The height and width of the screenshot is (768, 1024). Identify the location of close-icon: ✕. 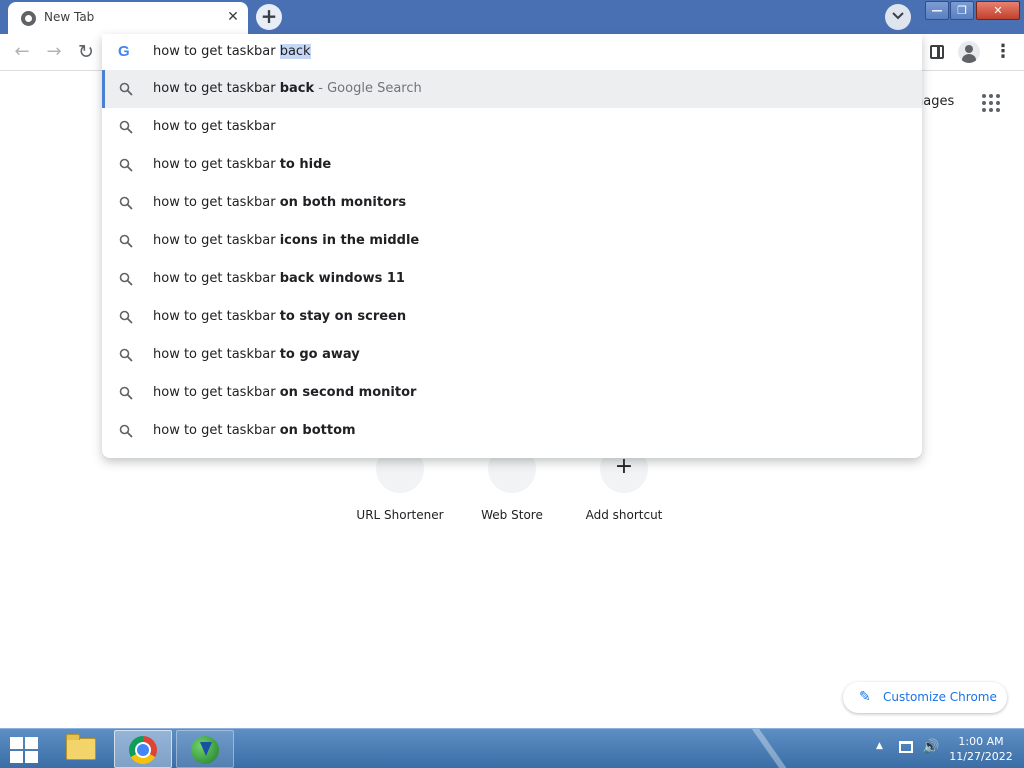
(998, 10).